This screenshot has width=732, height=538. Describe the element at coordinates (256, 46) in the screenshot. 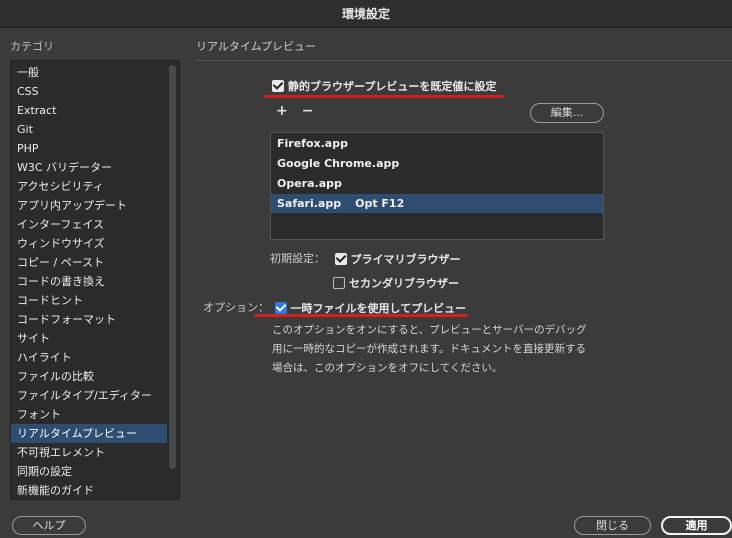

I see `panel-title: リアルタイムプレビュー` at that location.